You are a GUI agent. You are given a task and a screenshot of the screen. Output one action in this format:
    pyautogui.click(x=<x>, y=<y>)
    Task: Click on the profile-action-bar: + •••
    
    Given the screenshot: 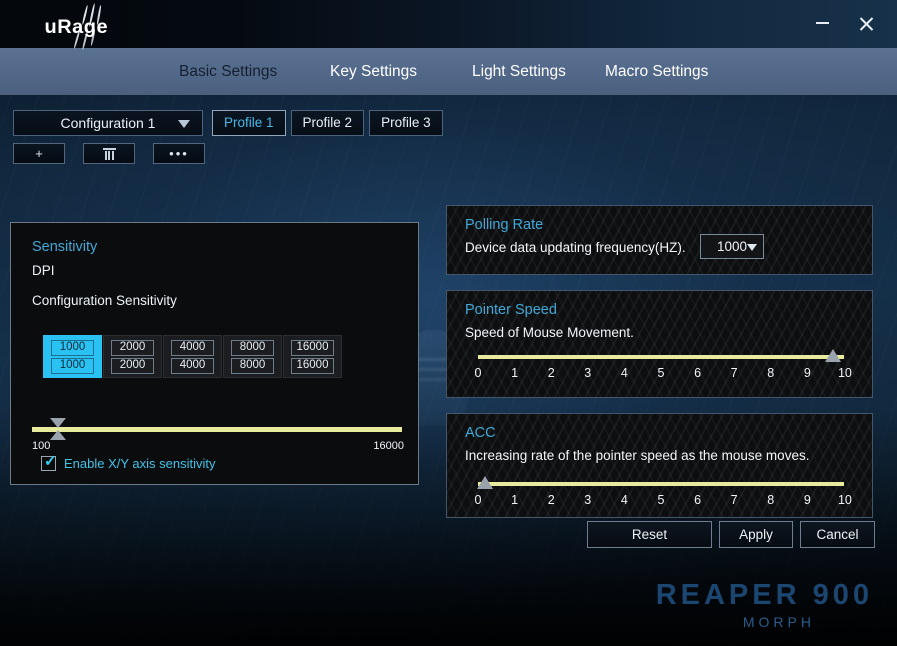 What is the action you would take?
    pyautogui.click(x=118, y=153)
    